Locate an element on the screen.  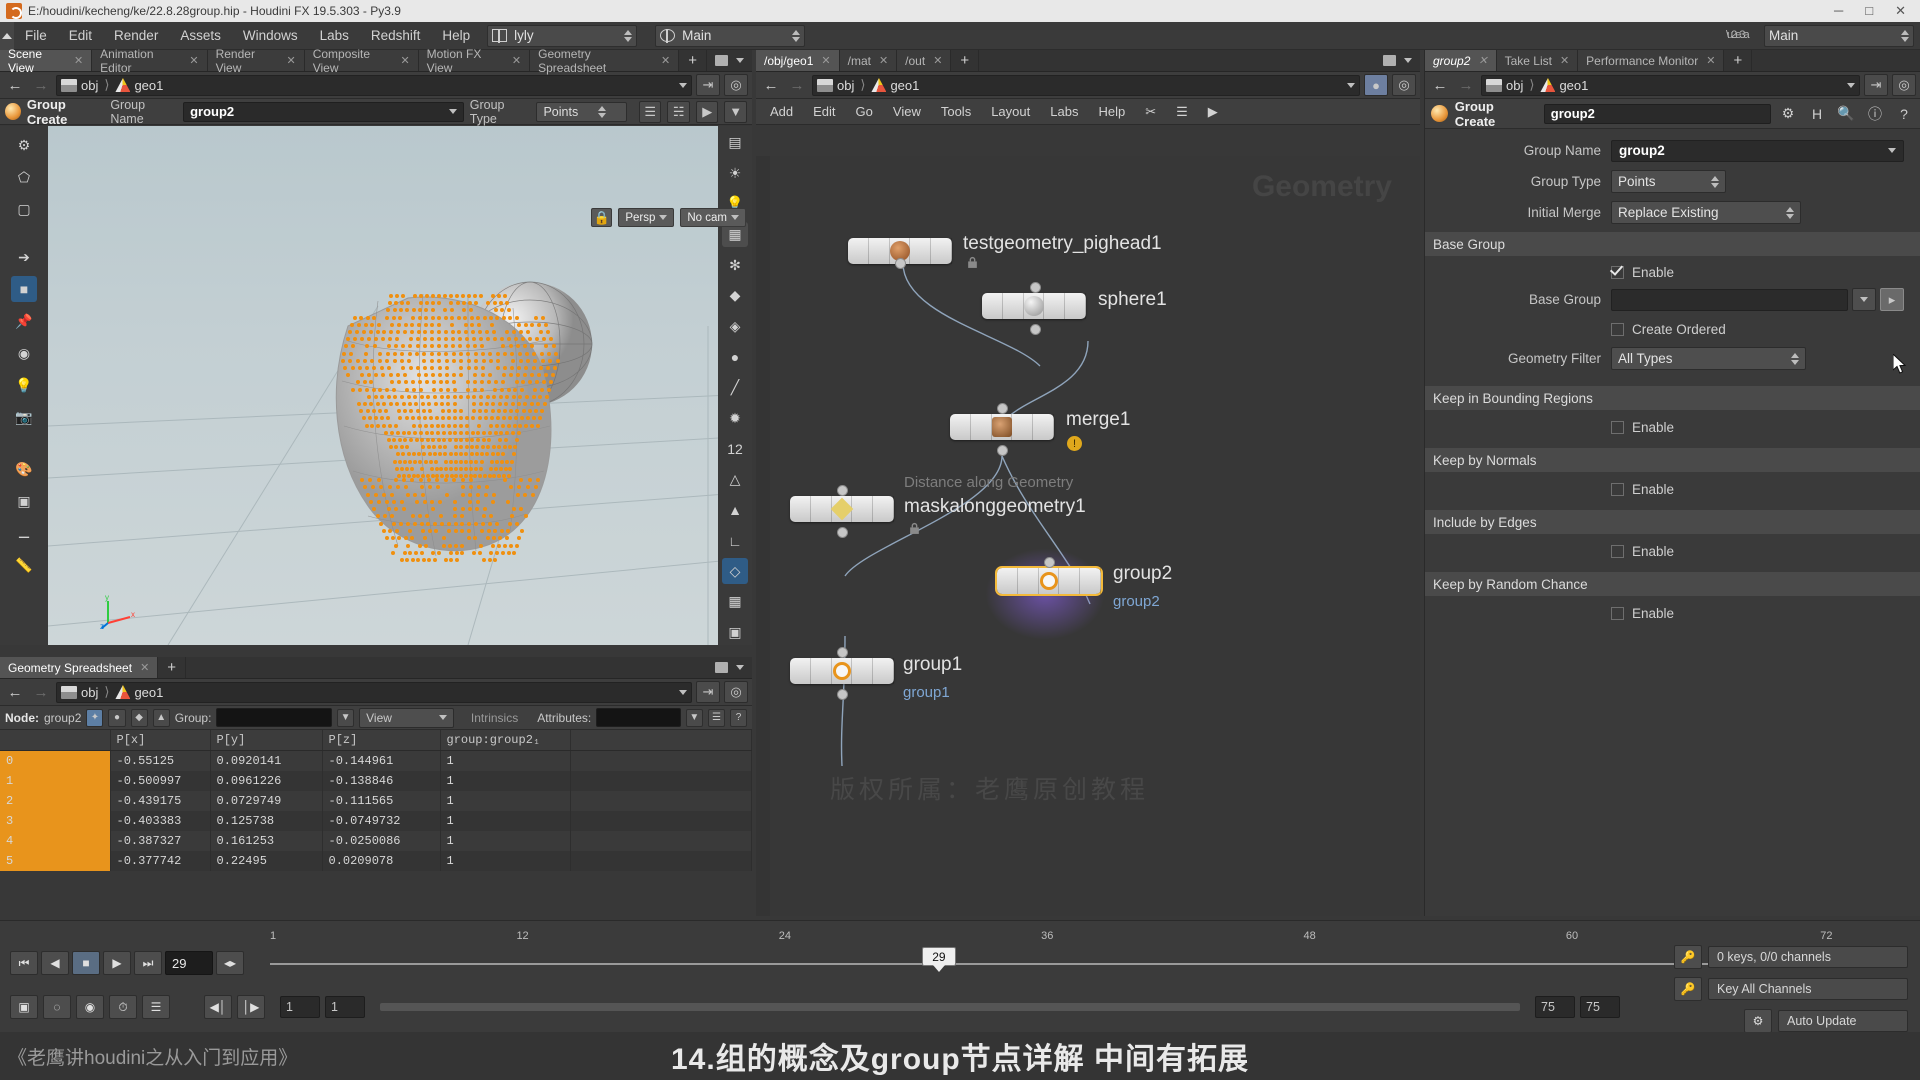
autokey-icon: ◌ is located at coordinates (57, 1007).